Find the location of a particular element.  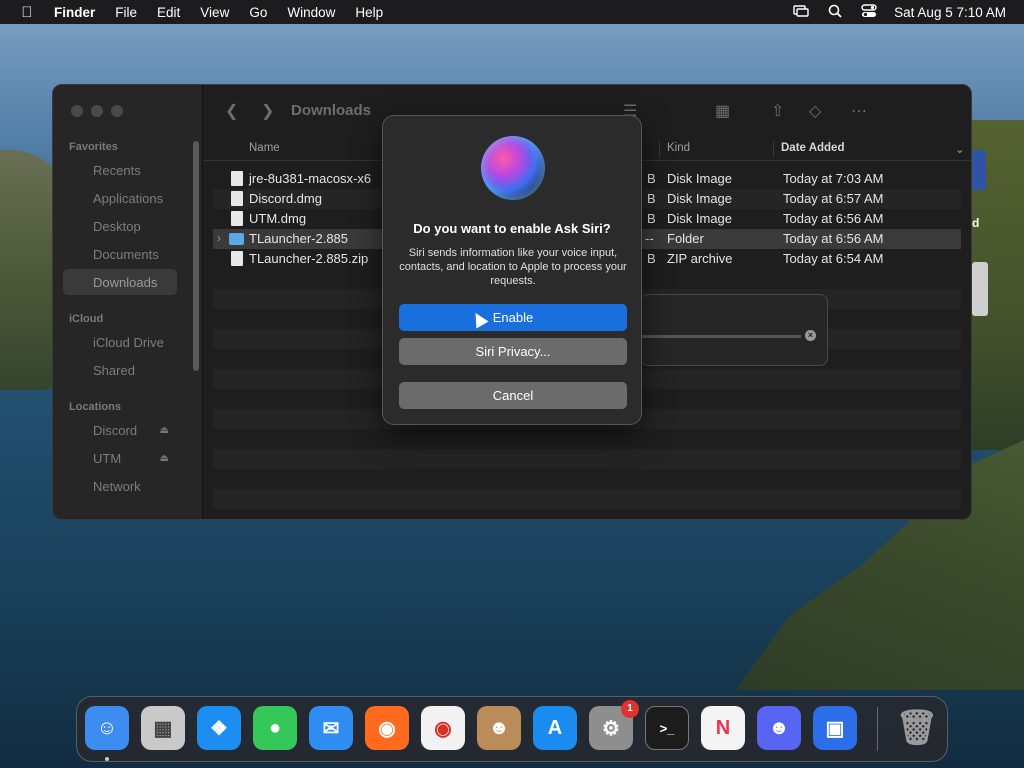

sort-chevron-icon: ⌄ is located at coordinates (960, 149).